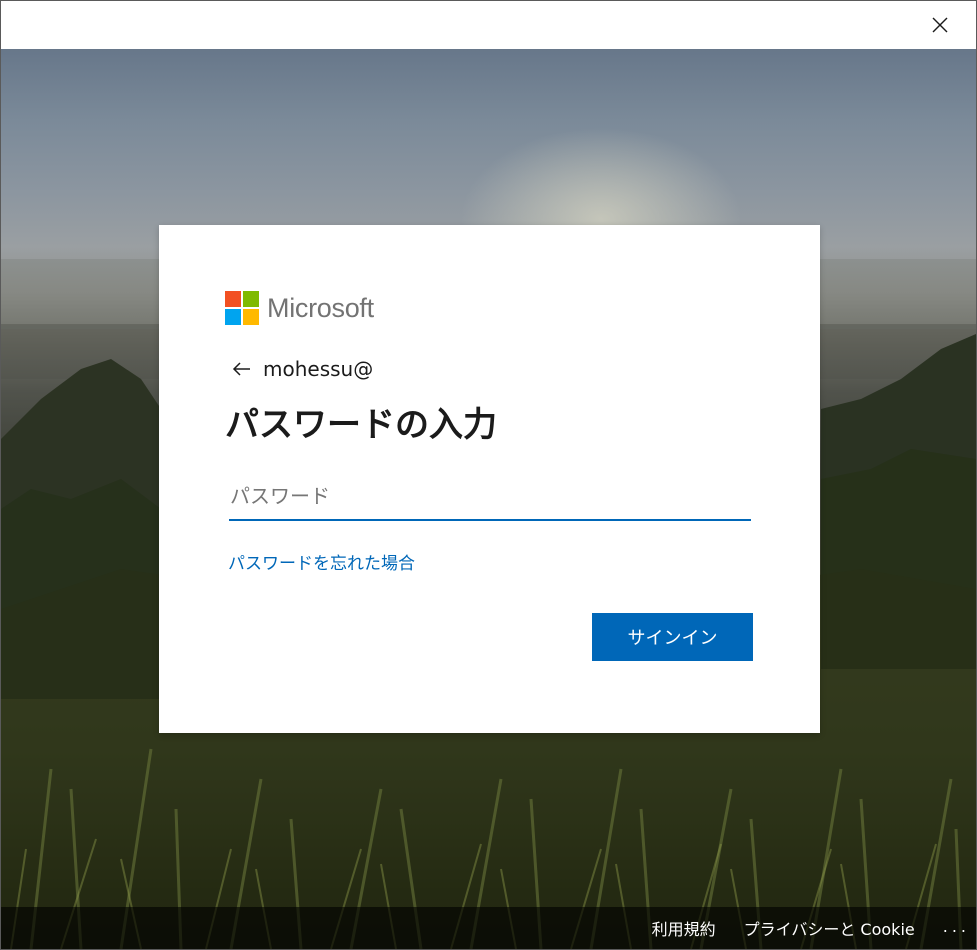 The image size is (977, 950). What do you see at coordinates (672, 637) in the screenshot?
I see `sign-in-button: サインイン` at bounding box center [672, 637].